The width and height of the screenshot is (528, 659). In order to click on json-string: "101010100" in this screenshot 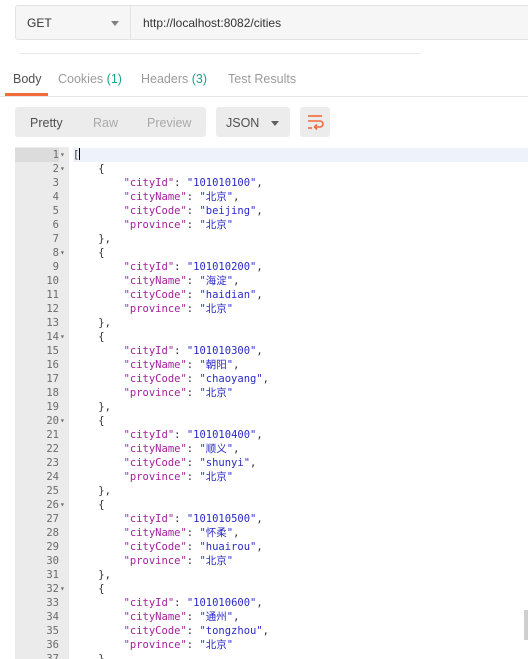, I will do `click(221, 183)`.